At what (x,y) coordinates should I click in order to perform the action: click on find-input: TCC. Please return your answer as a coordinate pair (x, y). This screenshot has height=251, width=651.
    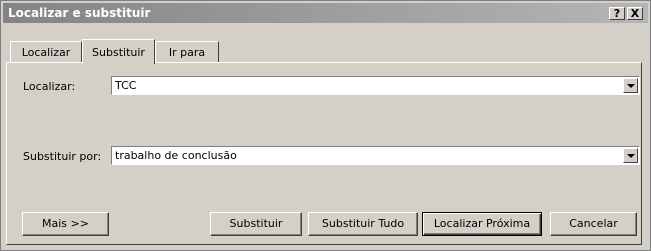
    Looking at the image, I should click on (125, 85).